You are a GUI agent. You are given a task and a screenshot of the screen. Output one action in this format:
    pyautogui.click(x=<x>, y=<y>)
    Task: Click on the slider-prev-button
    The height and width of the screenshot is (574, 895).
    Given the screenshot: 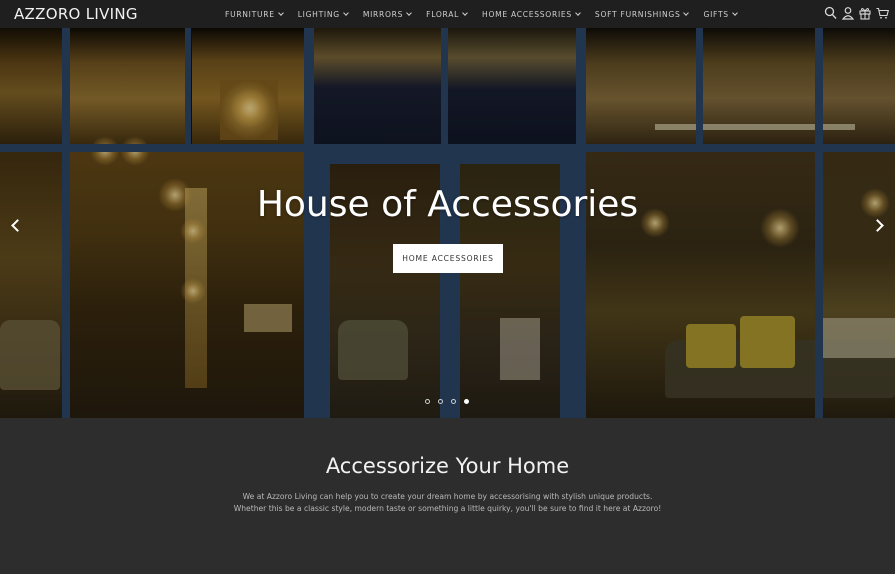 What is the action you would take?
    pyautogui.click(x=16, y=226)
    